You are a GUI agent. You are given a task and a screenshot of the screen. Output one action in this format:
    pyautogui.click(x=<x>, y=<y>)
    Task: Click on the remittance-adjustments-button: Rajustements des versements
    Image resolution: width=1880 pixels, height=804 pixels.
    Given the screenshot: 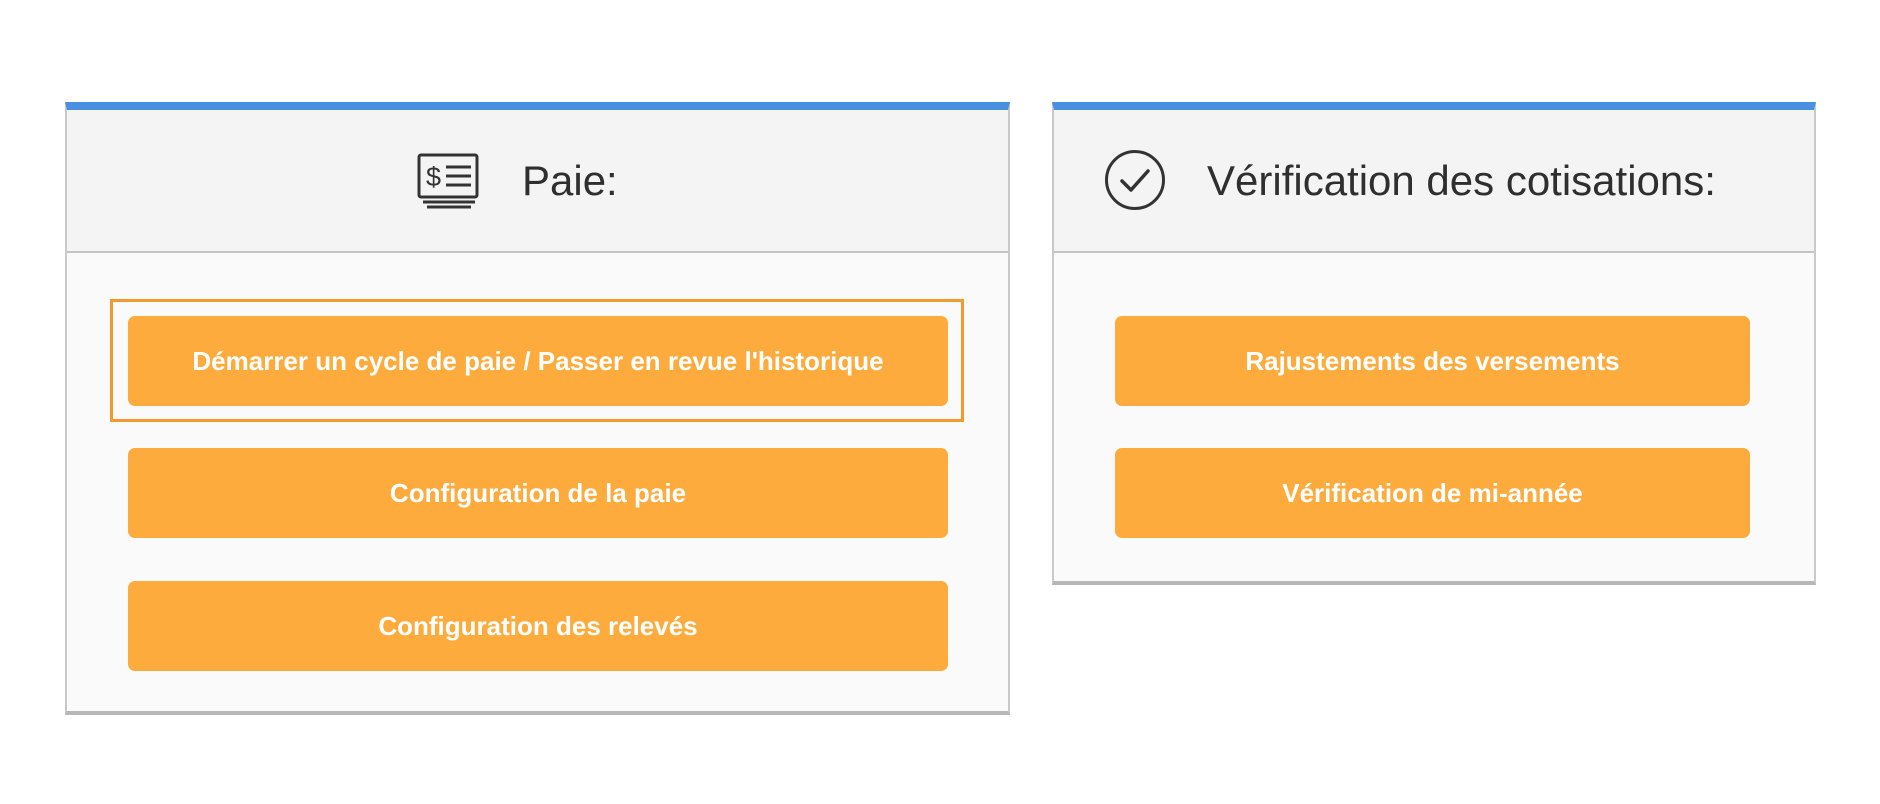 What is the action you would take?
    pyautogui.click(x=1432, y=361)
    